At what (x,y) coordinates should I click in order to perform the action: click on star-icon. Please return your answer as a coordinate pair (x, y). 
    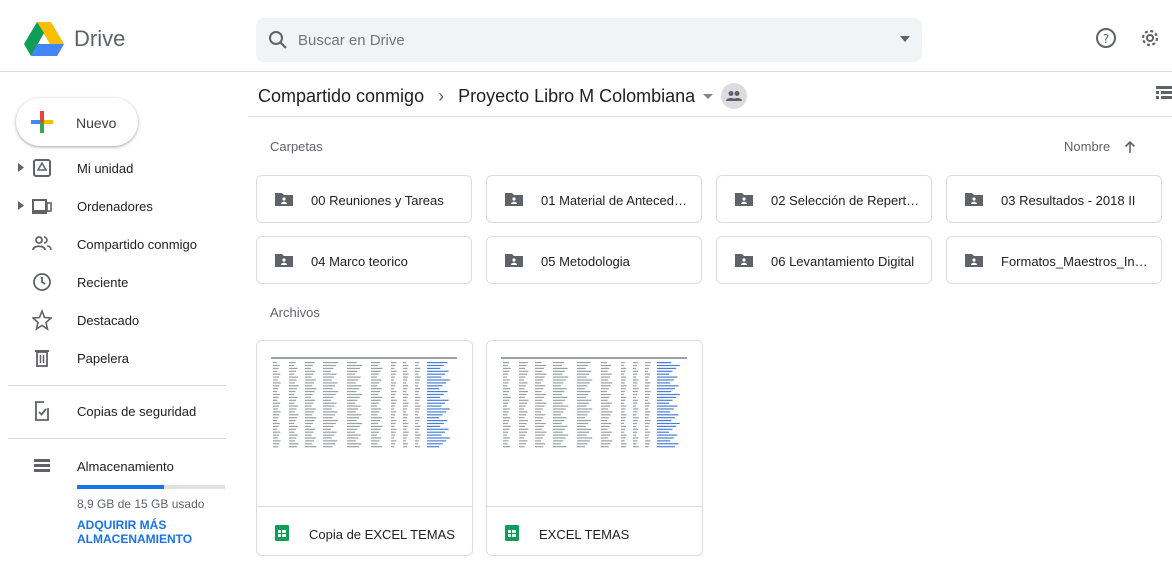
    Looking at the image, I should click on (42, 320).